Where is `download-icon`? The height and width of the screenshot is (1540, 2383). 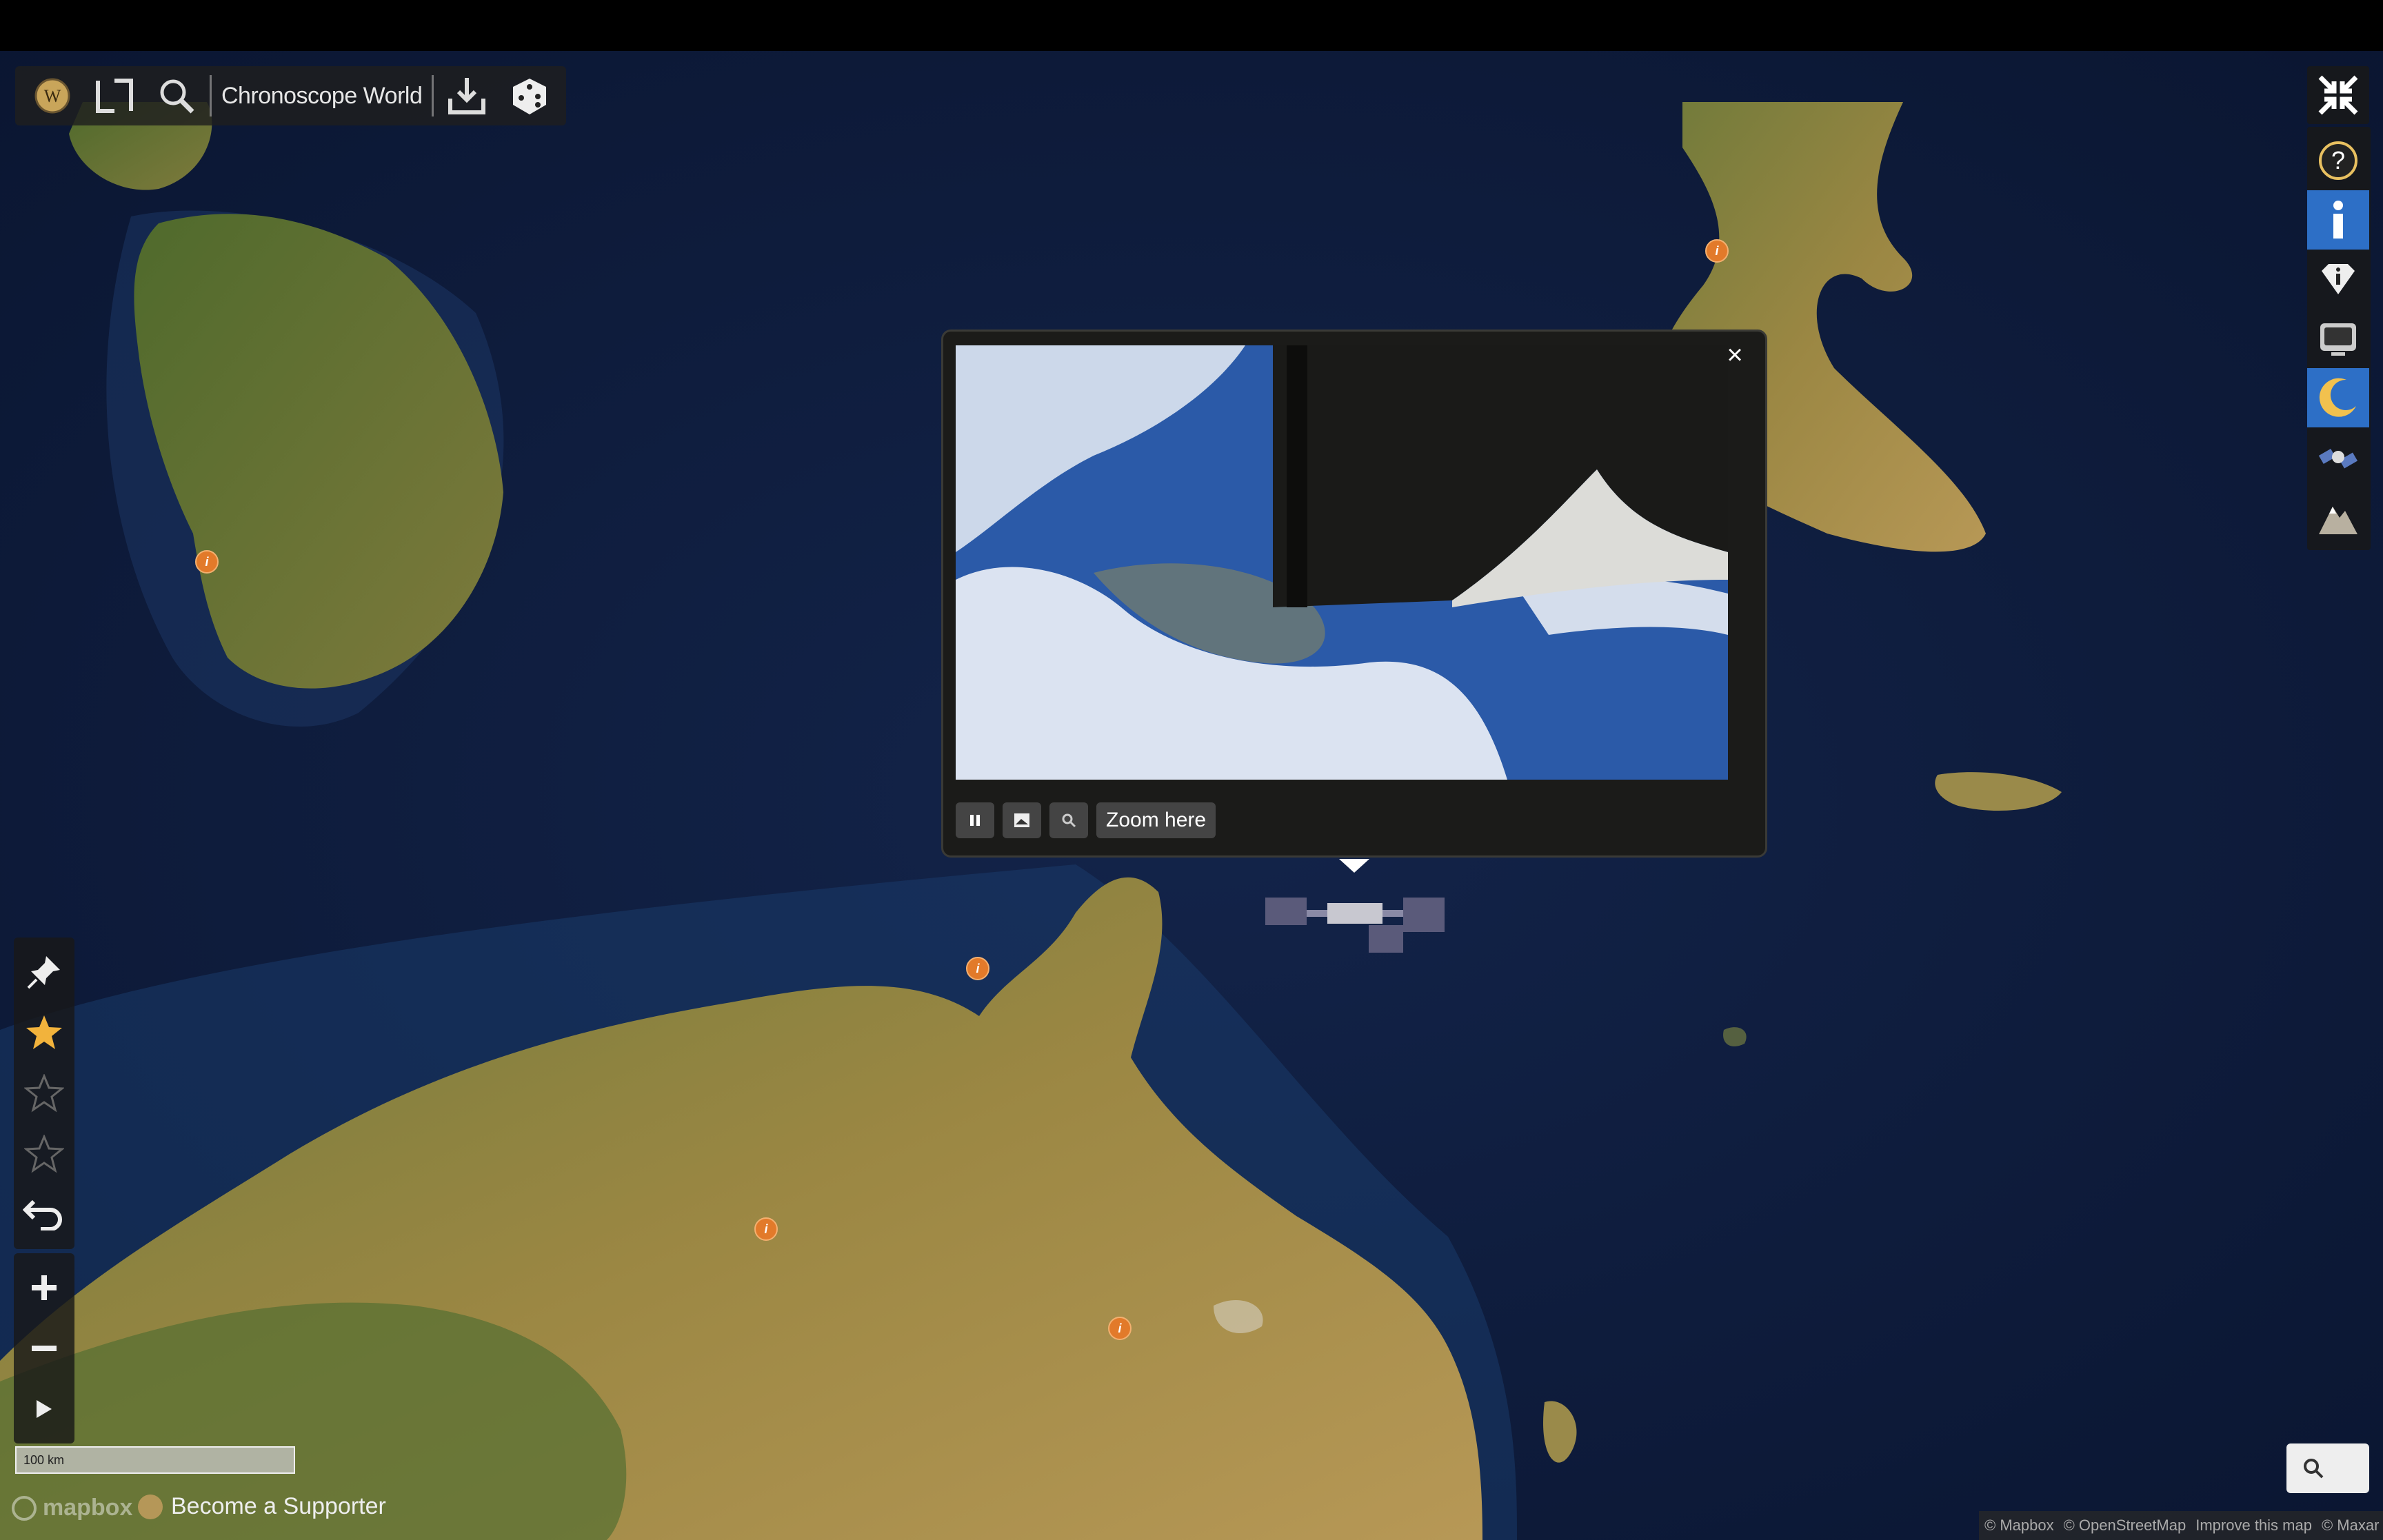 download-icon is located at coordinates (467, 95).